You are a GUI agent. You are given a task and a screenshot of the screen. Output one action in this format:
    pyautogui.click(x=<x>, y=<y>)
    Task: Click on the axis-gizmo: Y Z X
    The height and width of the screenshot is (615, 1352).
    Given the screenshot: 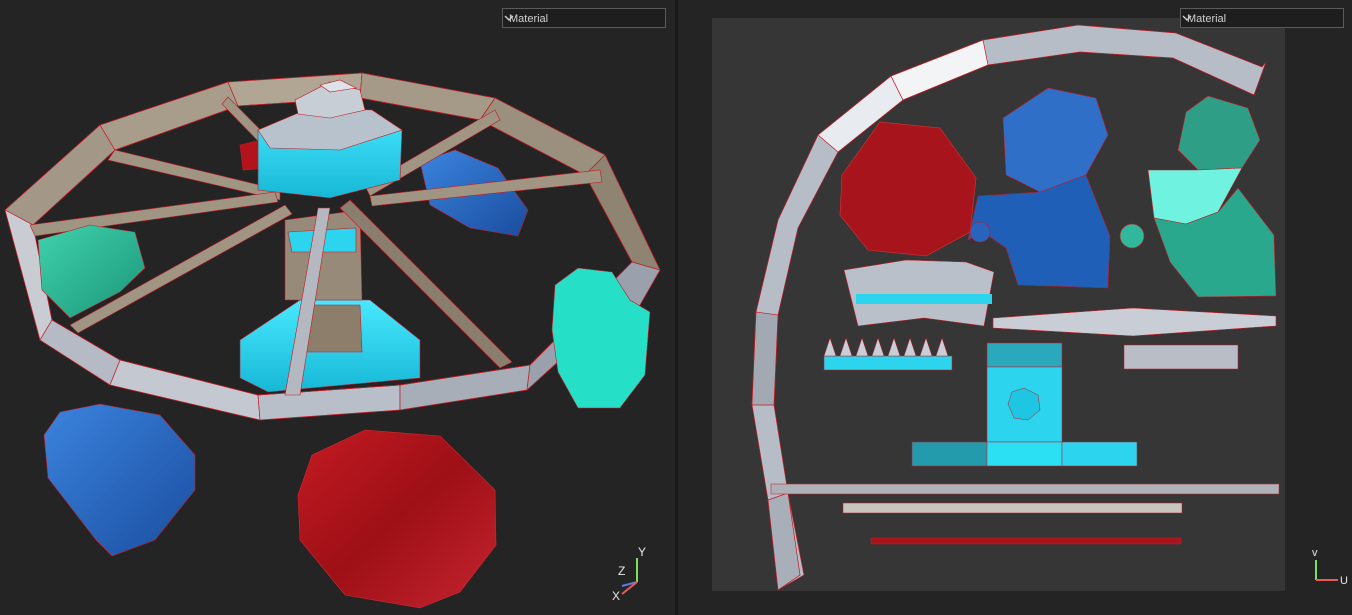 What is the action you would take?
    pyautogui.click(x=629, y=574)
    